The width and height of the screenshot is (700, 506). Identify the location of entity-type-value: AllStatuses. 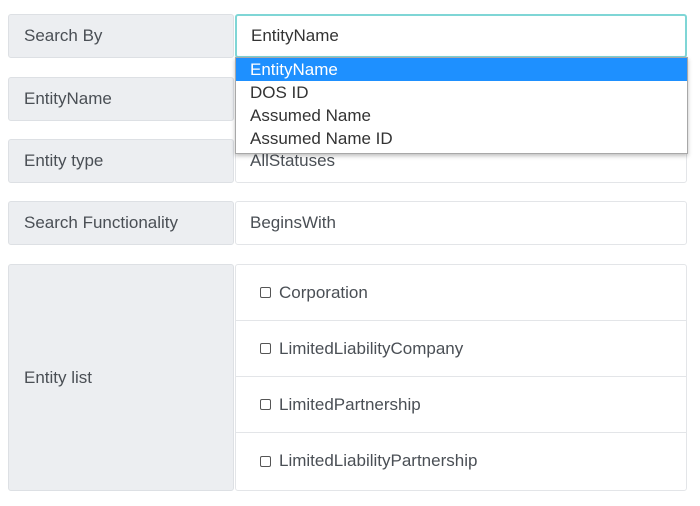
(293, 160).